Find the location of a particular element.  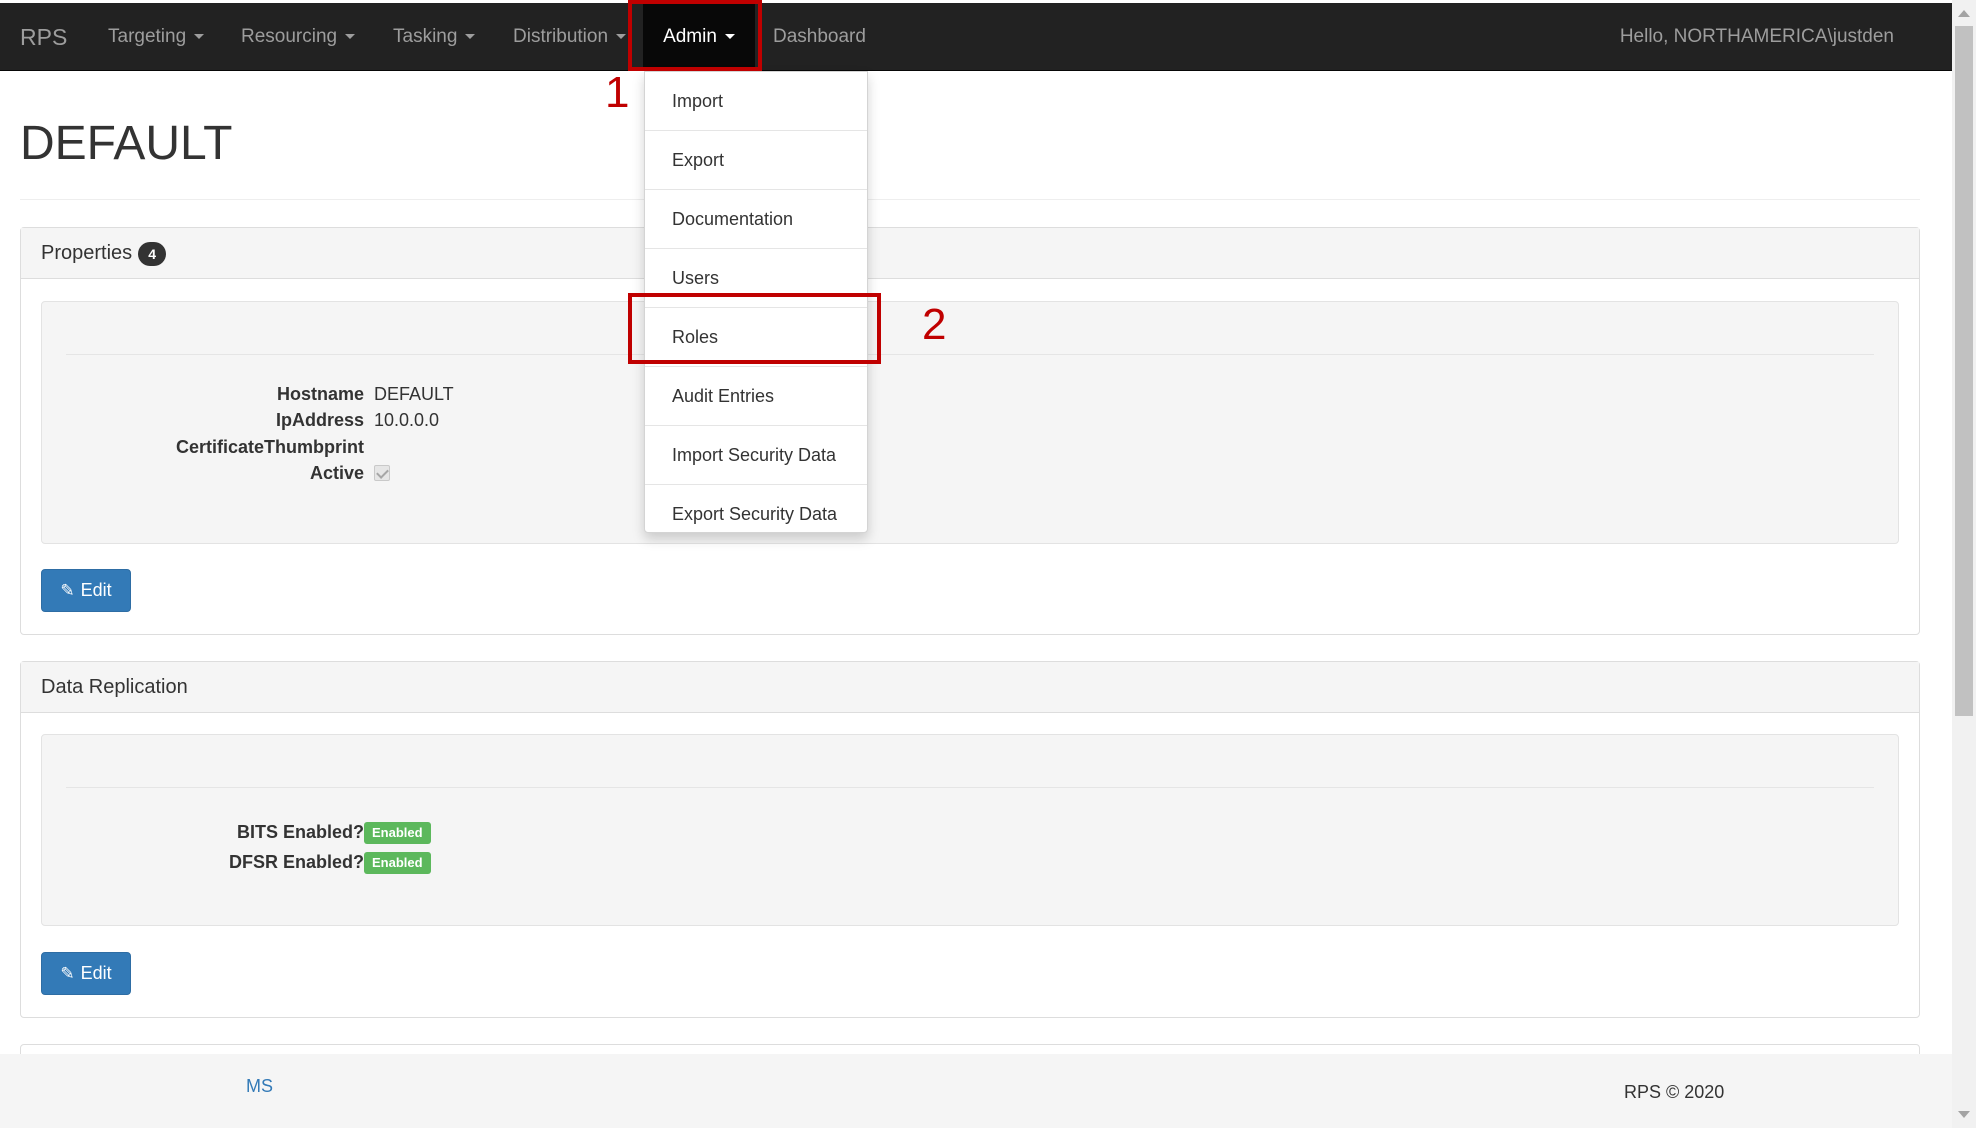

field-label: CertificateThumbprint is located at coordinates (269, 447).